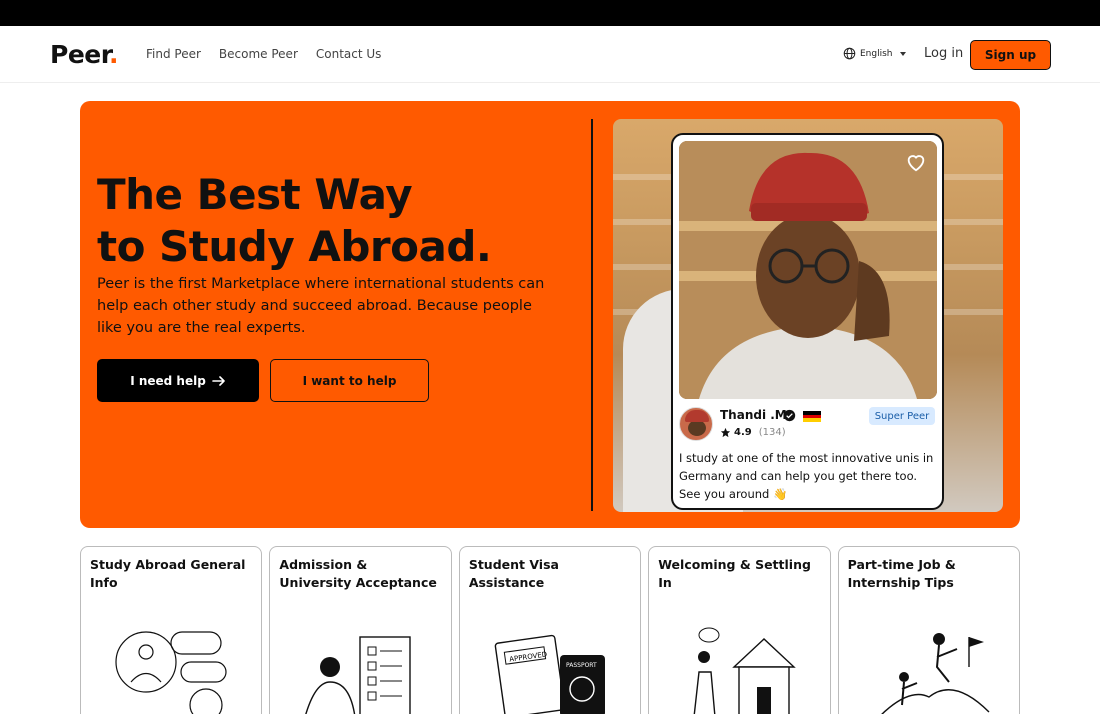 This screenshot has width=1100, height=714. Describe the element at coordinates (849, 53) in the screenshot. I see `globe-icon` at that location.